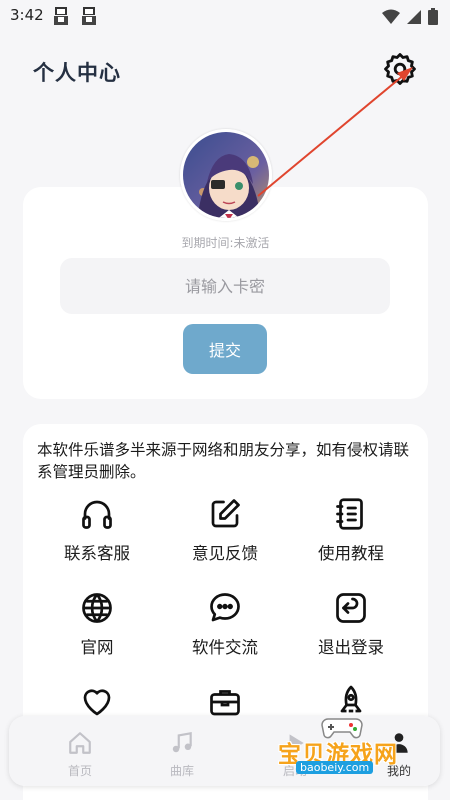  Describe the element at coordinates (79, 771) in the screenshot. I see `nav-label: 首页` at that location.